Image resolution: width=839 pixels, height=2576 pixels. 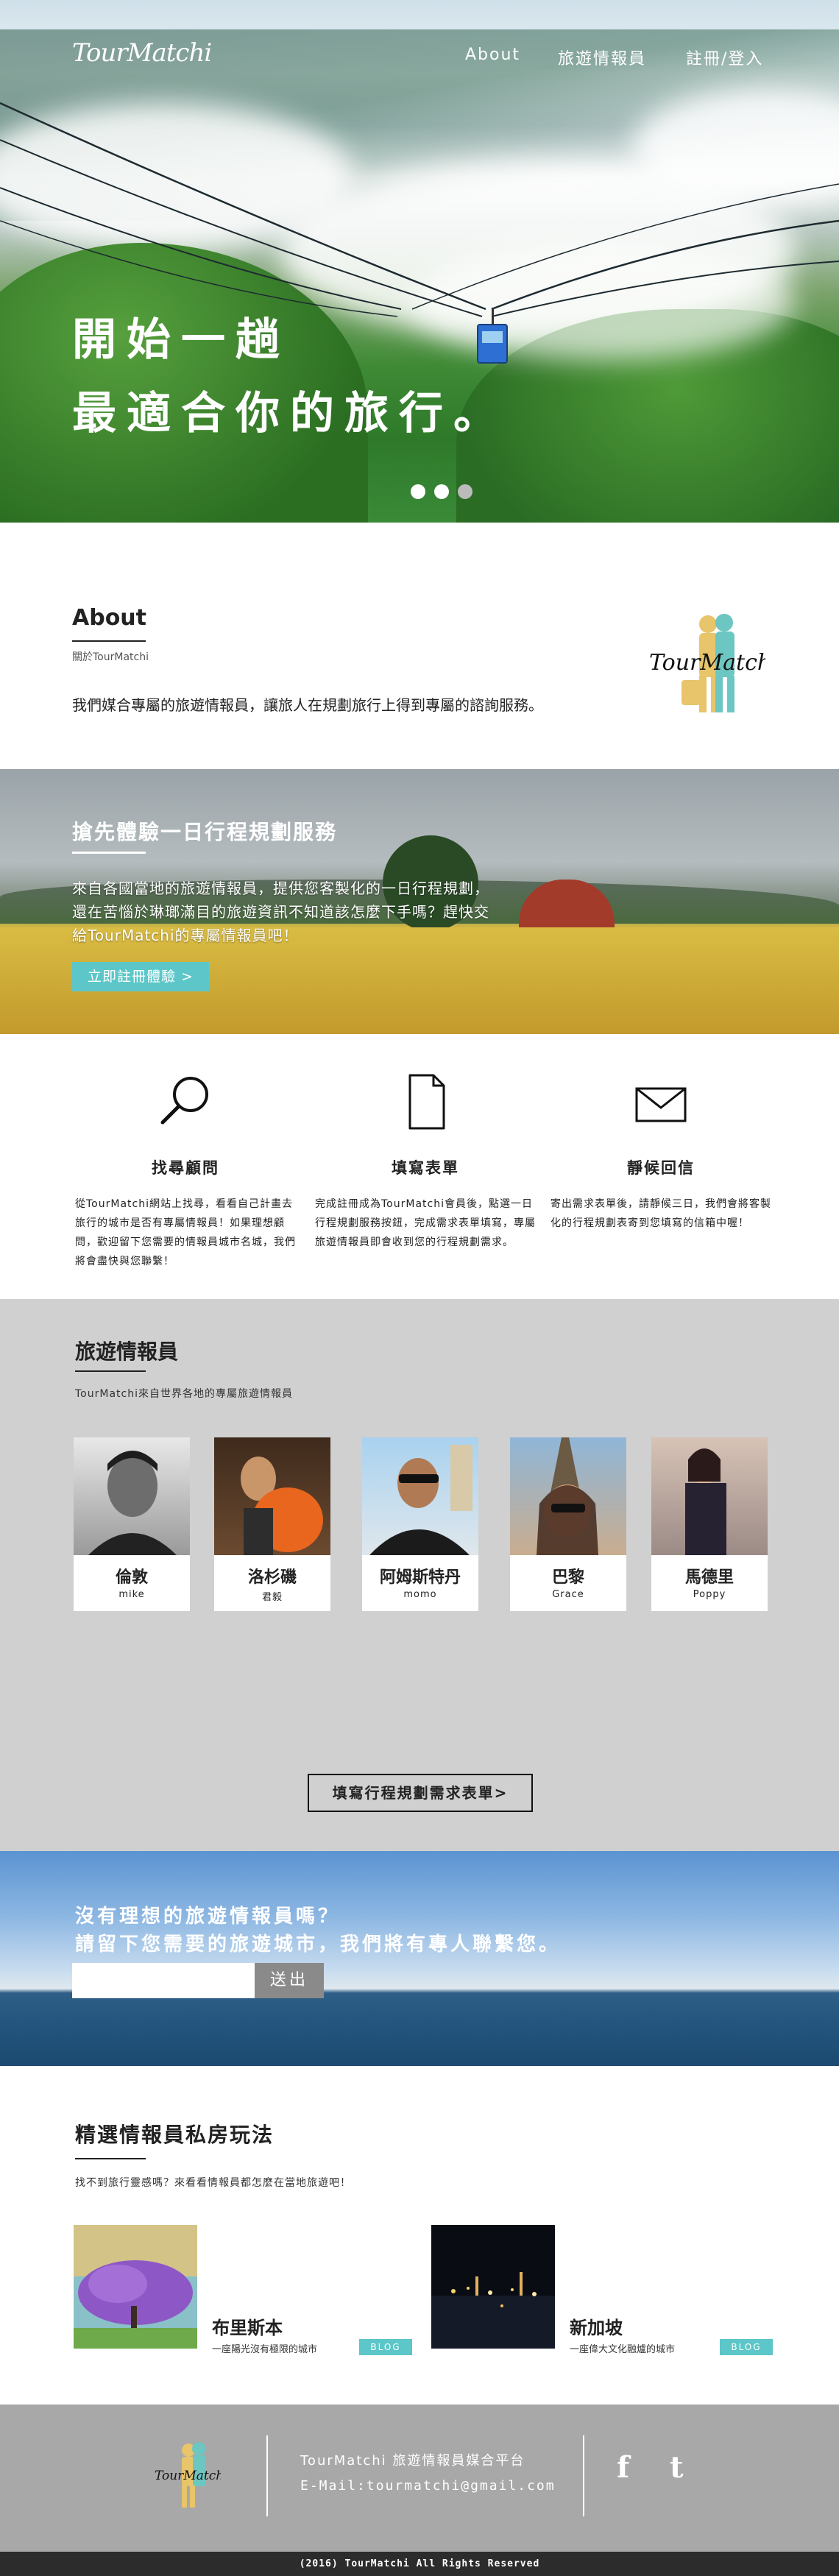 What do you see at coordinates (676, 2467) in the screenshot?
I see `twitter-icon: t` at bounding box center [676, 2467].